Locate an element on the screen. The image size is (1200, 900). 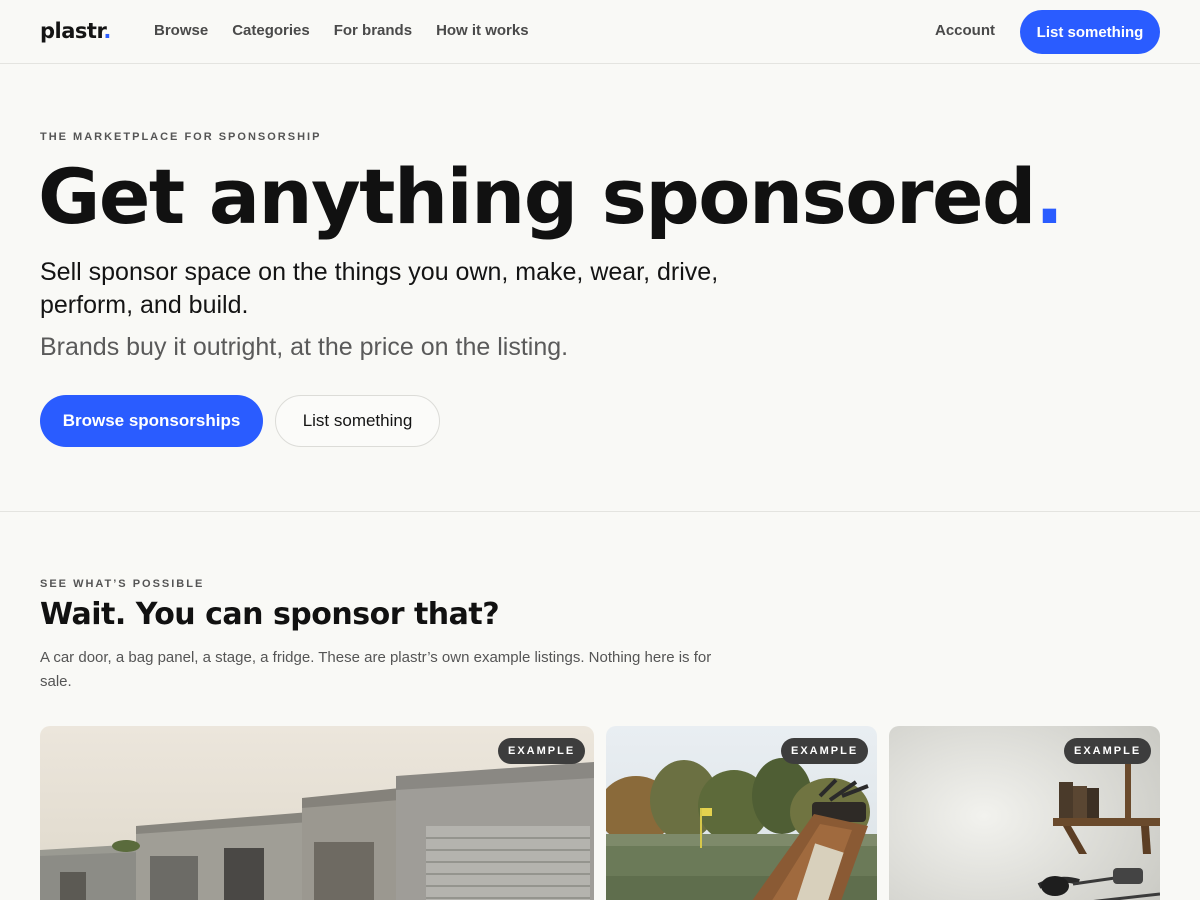
example-card-golf-bag: EXAMPLE is located at coordinates (741, 813).